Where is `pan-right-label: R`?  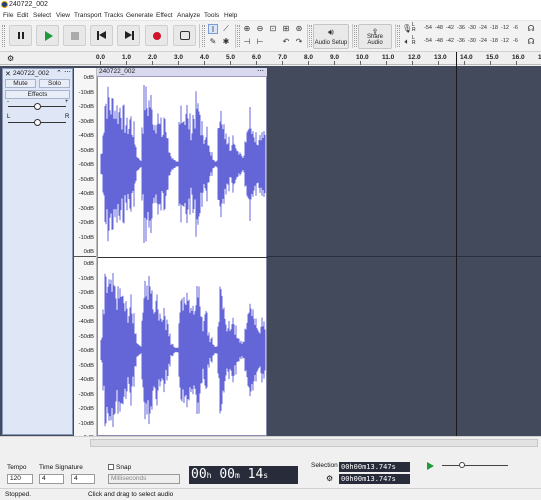
pan-right-label: R is located at coordinates (67, 117).